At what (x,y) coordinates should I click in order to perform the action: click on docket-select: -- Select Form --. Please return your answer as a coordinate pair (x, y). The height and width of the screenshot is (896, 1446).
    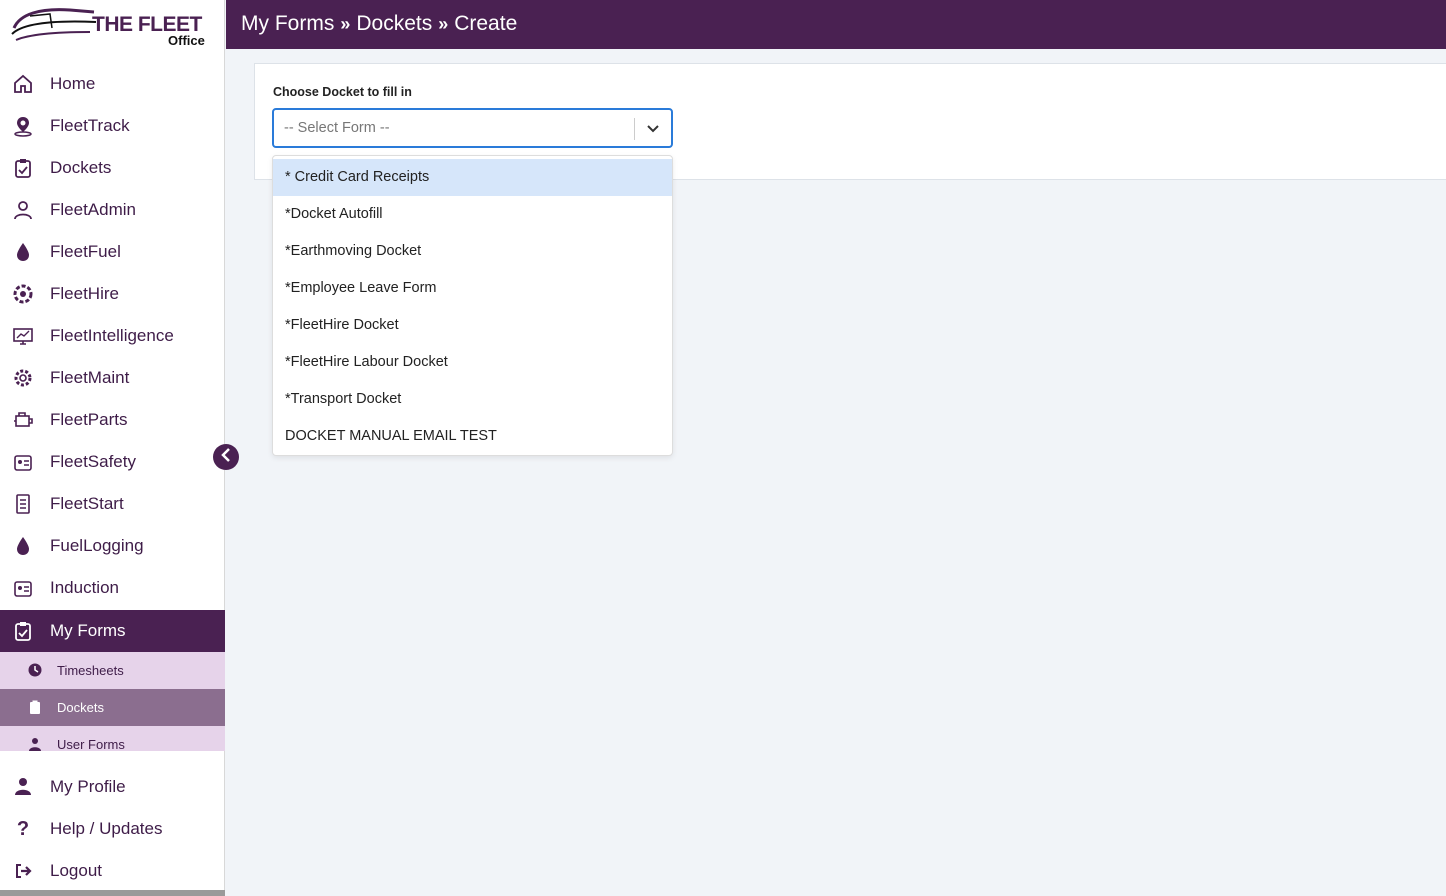
    Looking at the image, I should click on (472, 128).